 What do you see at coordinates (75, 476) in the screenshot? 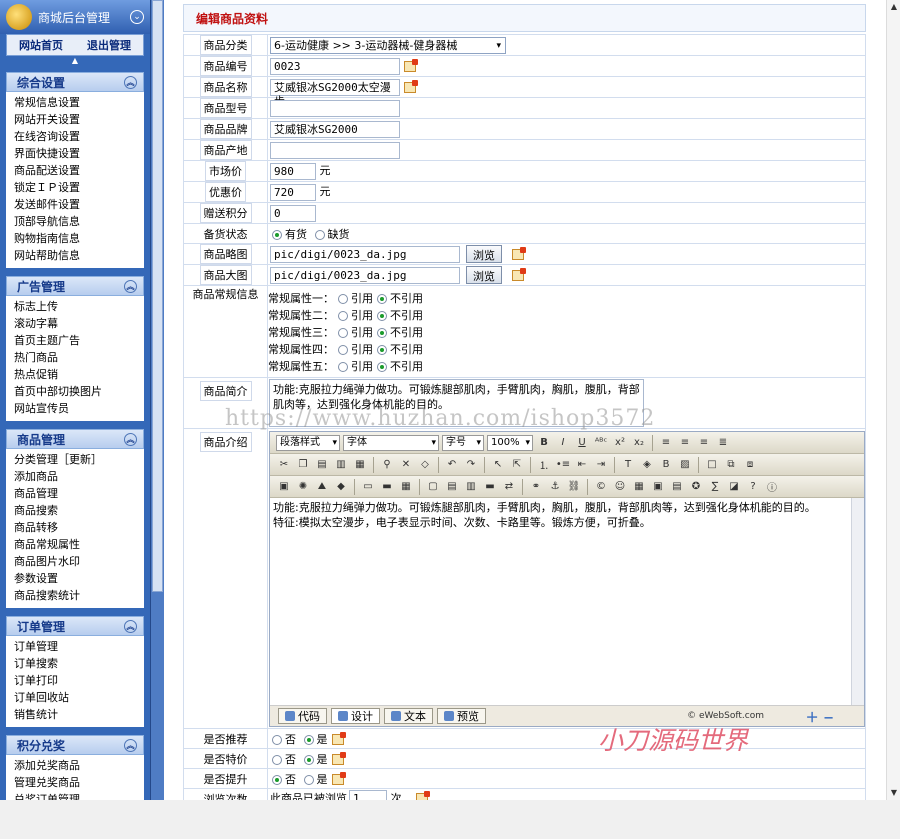
I see `sidebar-item: 添加商品` at bounding box center [75, 476].